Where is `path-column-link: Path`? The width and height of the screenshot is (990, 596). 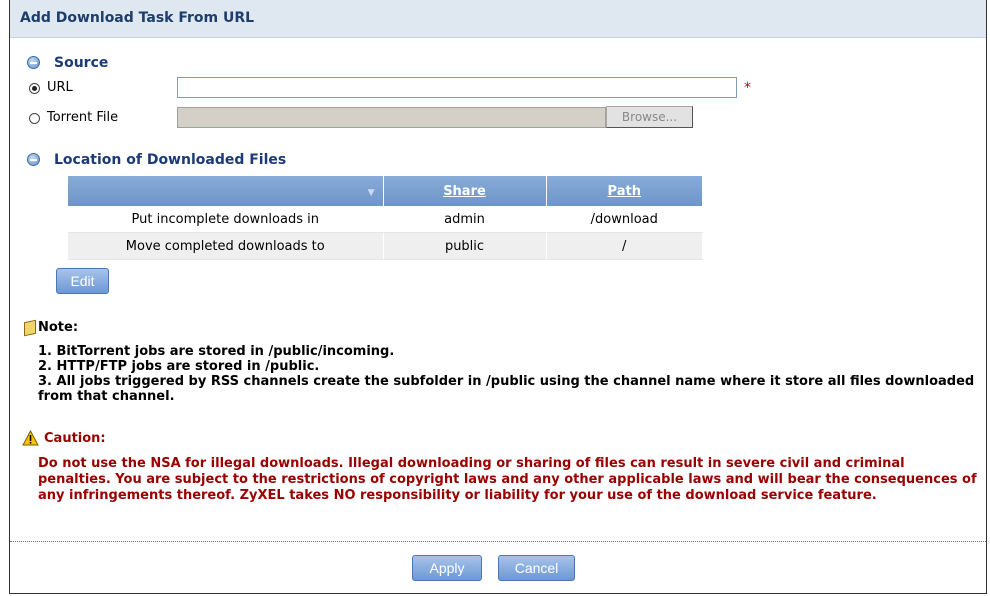 path-column-link: Path is located at coordinates (624, 191).